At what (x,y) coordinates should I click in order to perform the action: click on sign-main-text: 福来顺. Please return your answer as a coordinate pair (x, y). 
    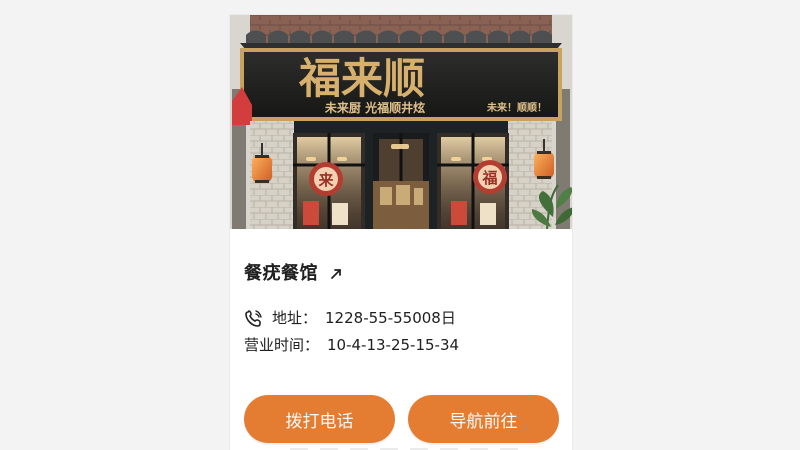
    Looking at the image, I should click on (361, 78).